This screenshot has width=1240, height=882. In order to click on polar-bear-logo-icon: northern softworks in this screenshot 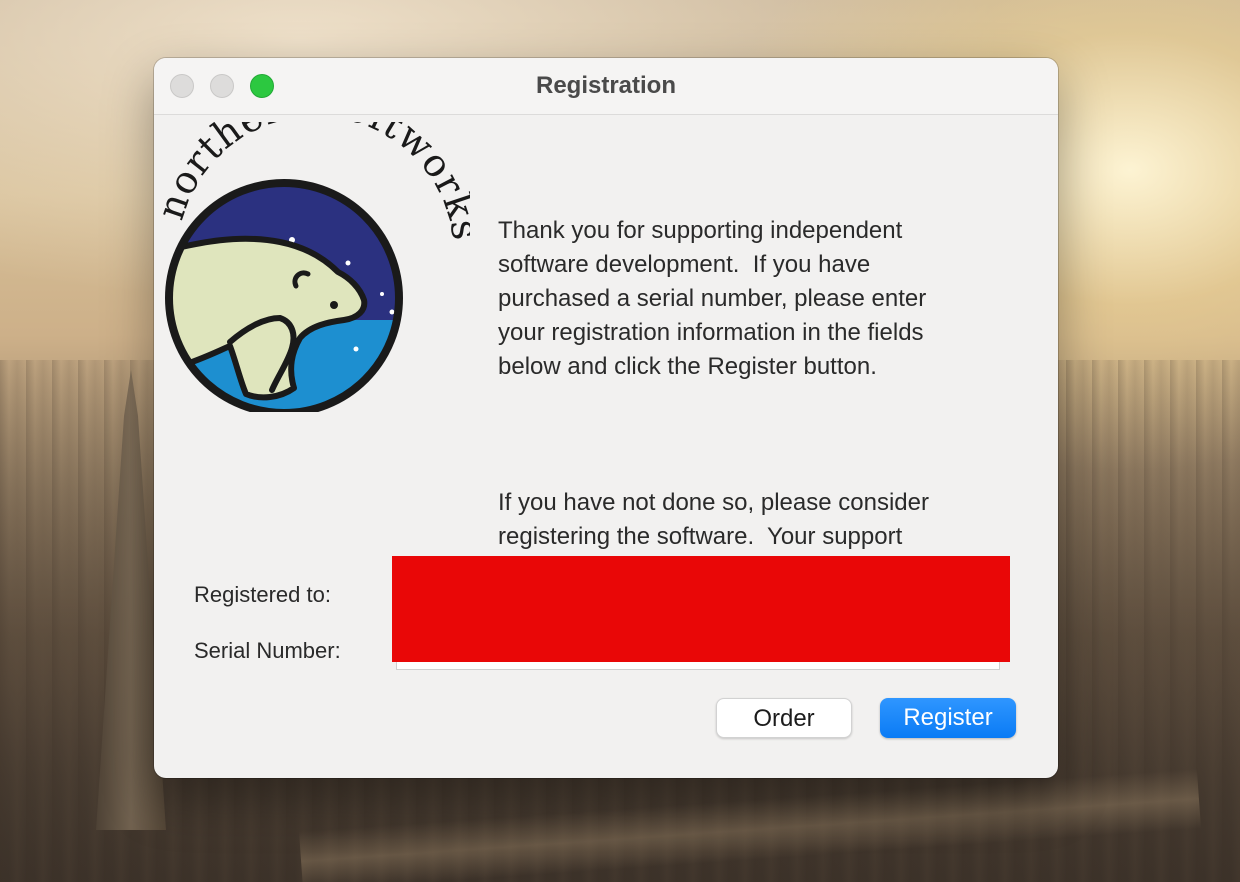, I will do `click(315, 267)`.